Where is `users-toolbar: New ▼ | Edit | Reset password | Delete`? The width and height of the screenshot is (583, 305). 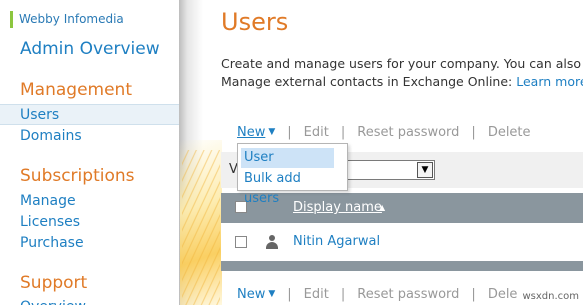 users-toolbar: New ▼ | Edit | Reset password | Delete is located at coordinates (384, 132).